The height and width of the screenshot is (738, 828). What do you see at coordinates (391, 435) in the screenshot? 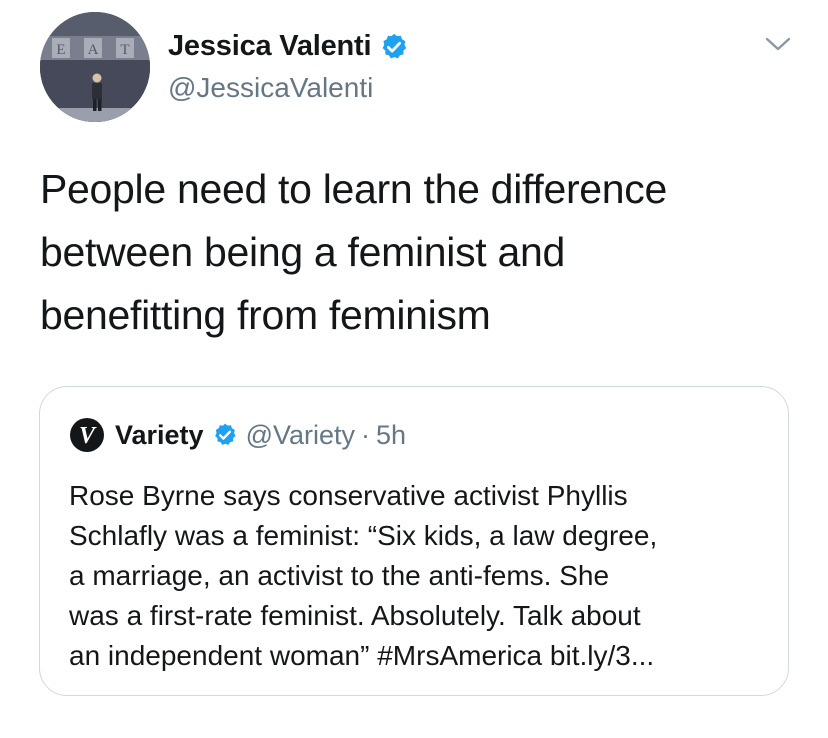
I see `quoted-timestamp: 5h` at bounding box center [391, 435].